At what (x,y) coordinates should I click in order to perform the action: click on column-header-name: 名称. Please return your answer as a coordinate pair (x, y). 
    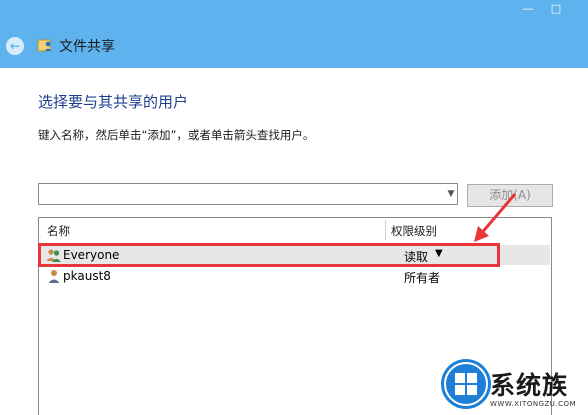
    Looking at the image, I should click on (58, 231).